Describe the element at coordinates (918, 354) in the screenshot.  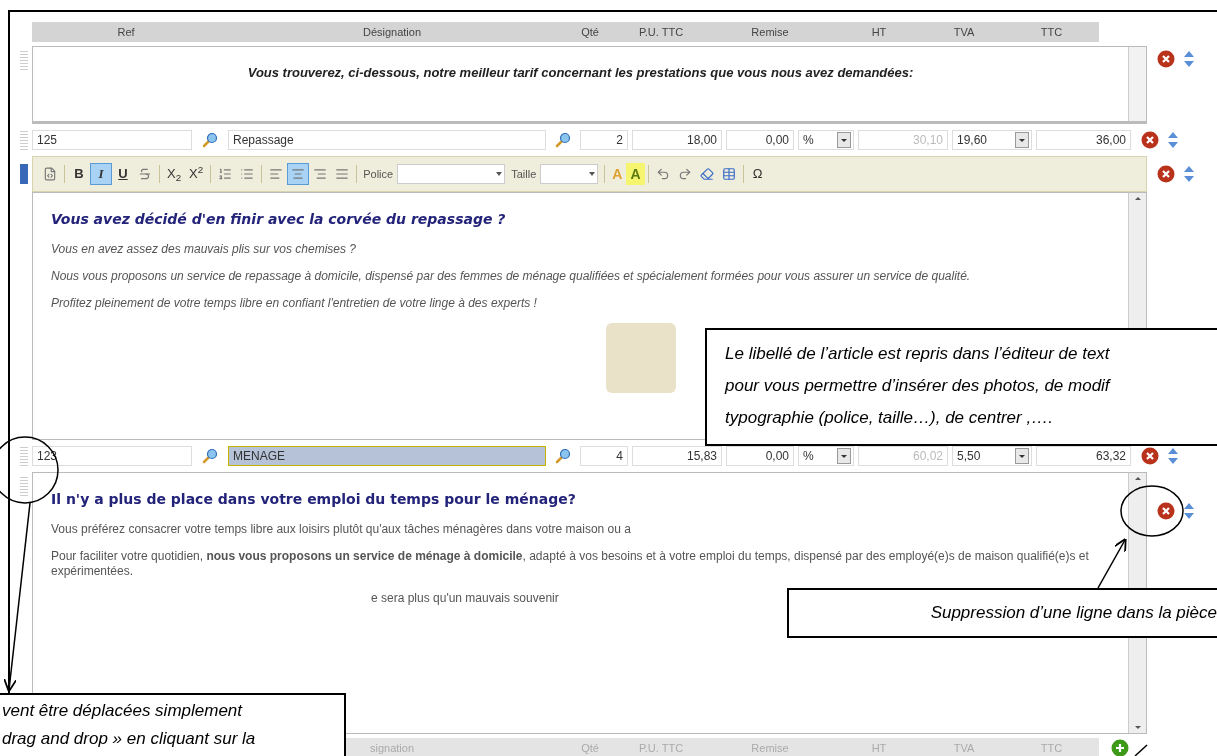
I see `callout-text: Le libellé de l’article est repris dans l’éditeur de text` at that location.